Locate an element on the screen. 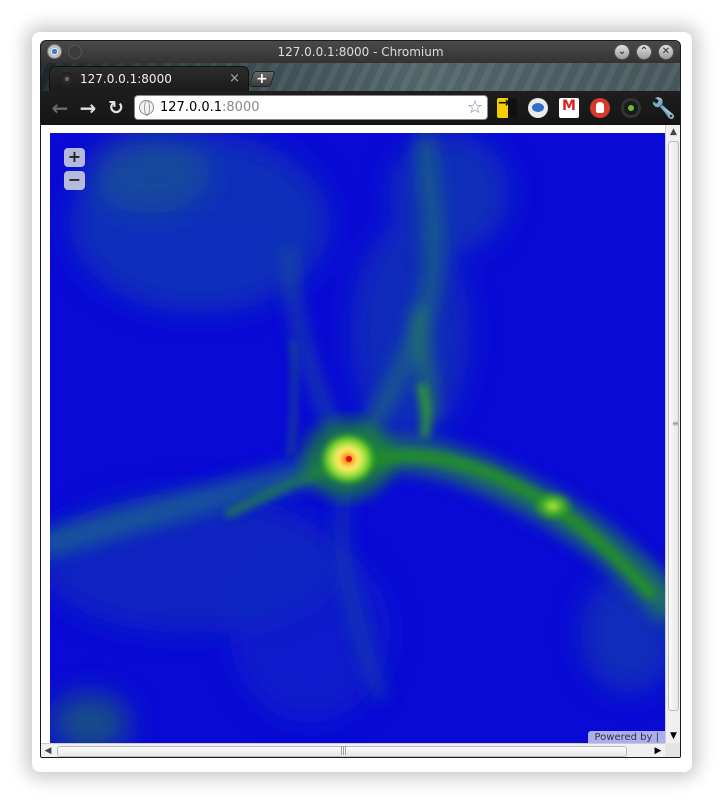  url-text: 127.0.0.1:8000 is located at coordinates (210, 107).